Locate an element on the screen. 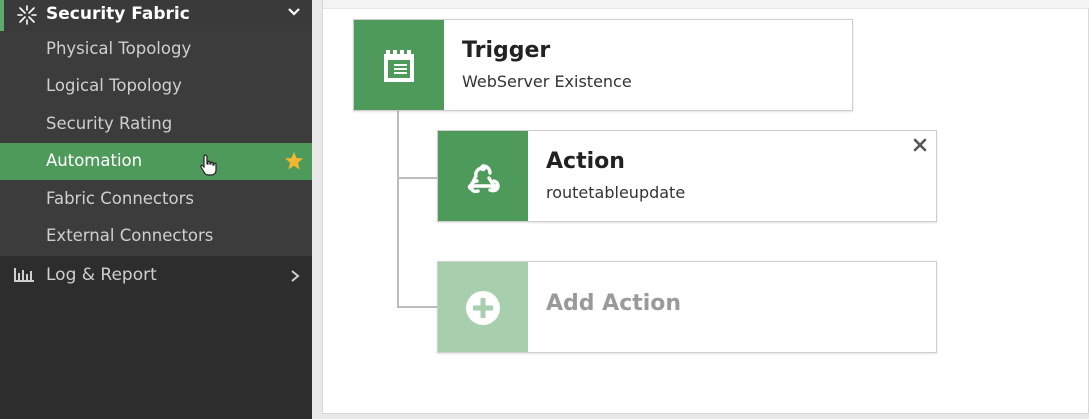 This screenshot has width=1089, height=419. connector-line-add-action is located at coordinates (417, 307).